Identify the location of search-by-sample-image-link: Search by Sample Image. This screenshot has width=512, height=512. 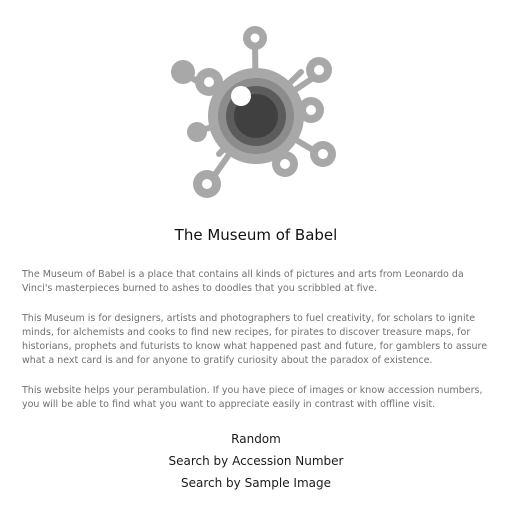
(256, 483).